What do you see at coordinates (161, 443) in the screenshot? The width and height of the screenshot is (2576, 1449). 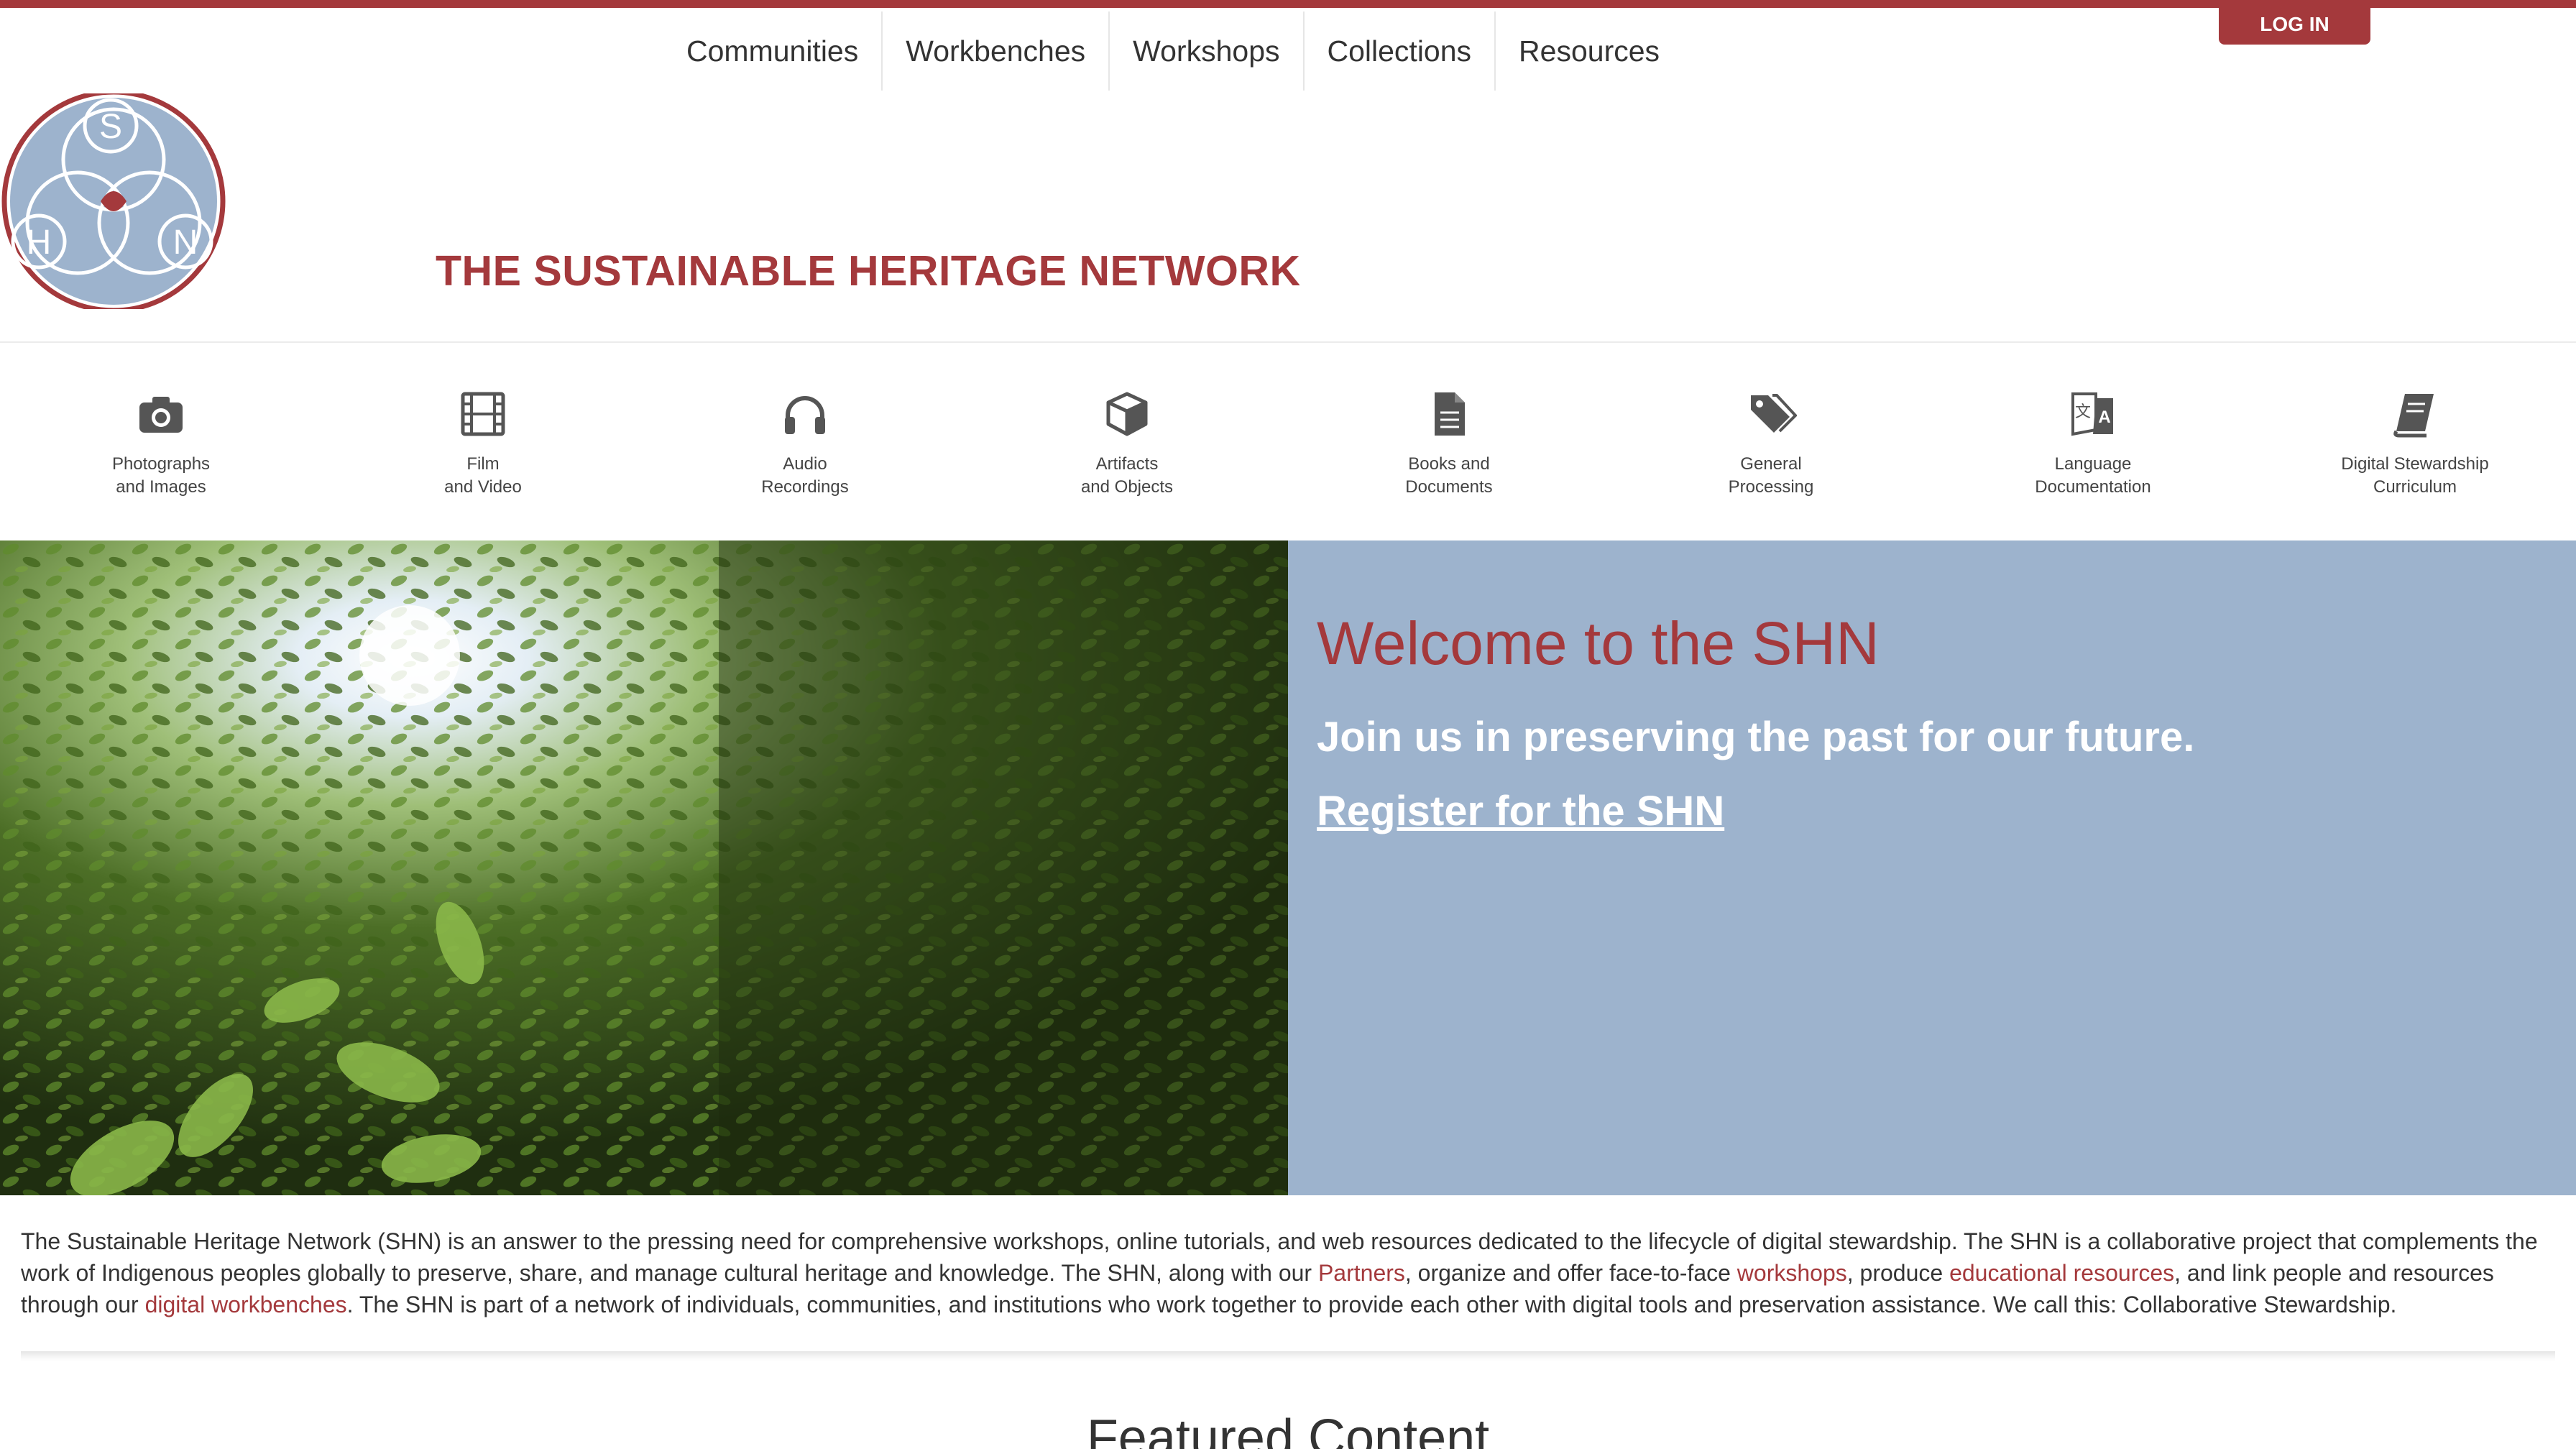 I see `category-photographs: Photographs and Images` at bounding box center [161, 443].